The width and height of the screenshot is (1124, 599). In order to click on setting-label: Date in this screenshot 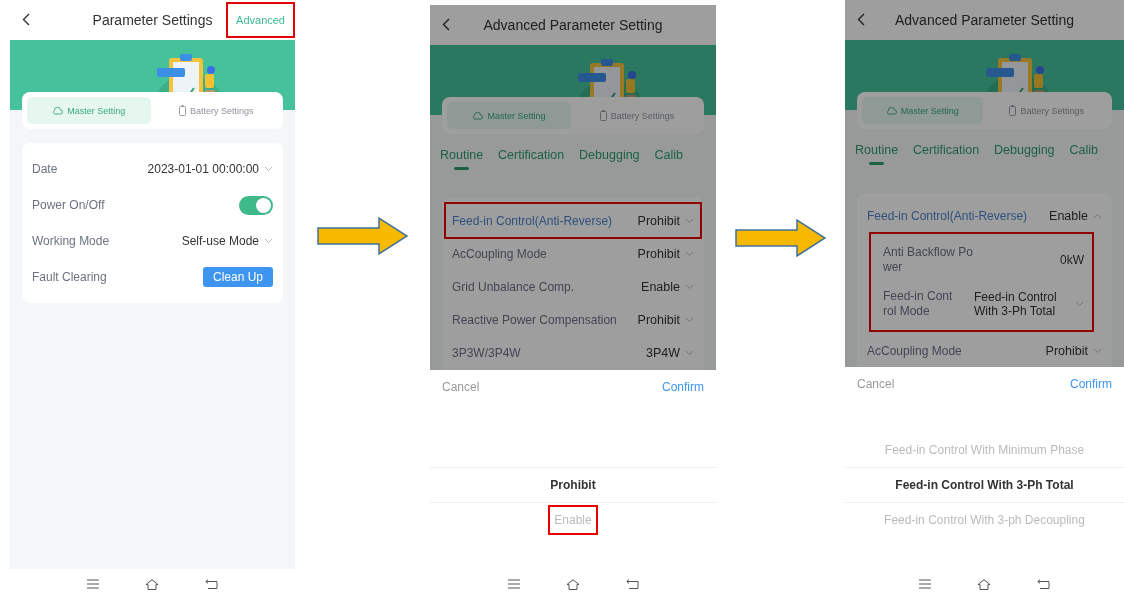, I will do `click(45, 169)`.